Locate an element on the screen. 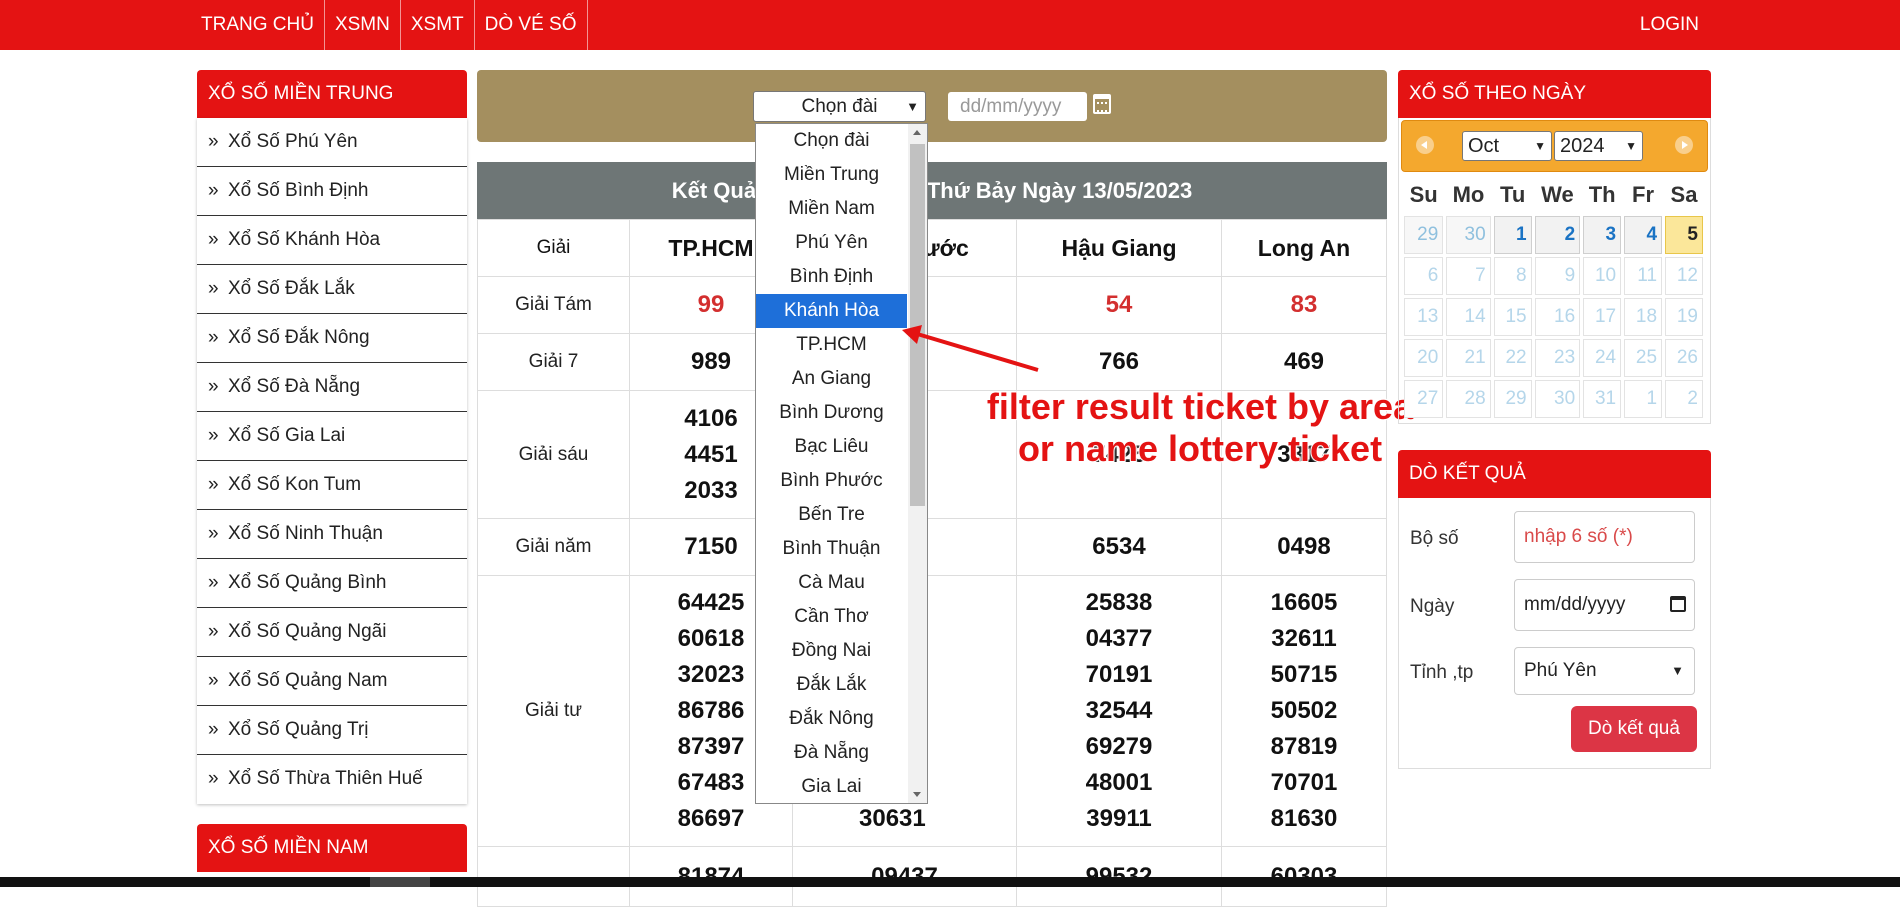 This screenshot has height=907, width=1900. prize-label: Giải sáu is located at coordinates (553, 454).